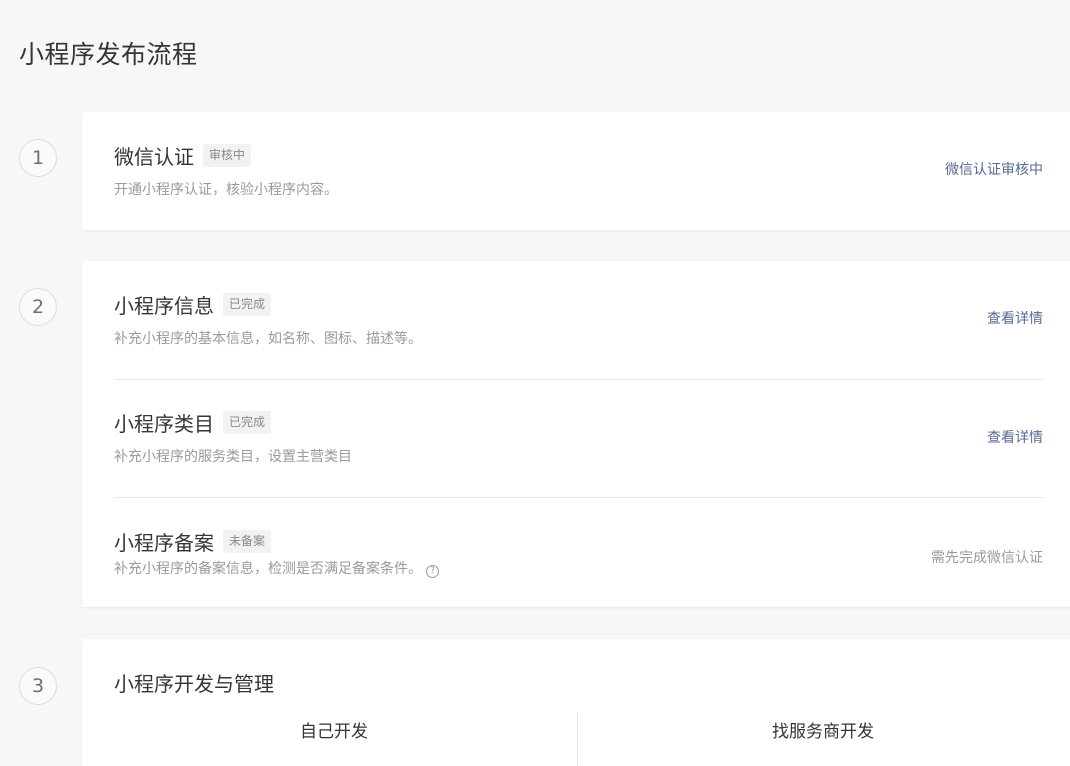  What do you see at coordinates (578, 437) in the screenshot?
I see `row-mini-program-category: 小程序类目 已完成 补充小程序的服务类目，设置主营类目 查看详情` at bounding box center [578, 437].